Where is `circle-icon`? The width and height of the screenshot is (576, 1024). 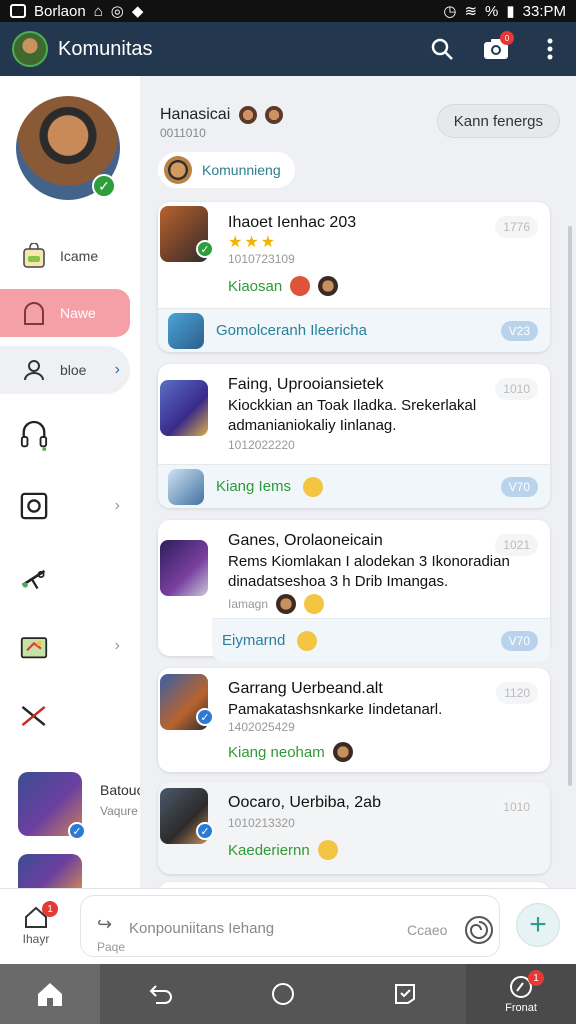
circle-icon is located at coordinates (283, 994).